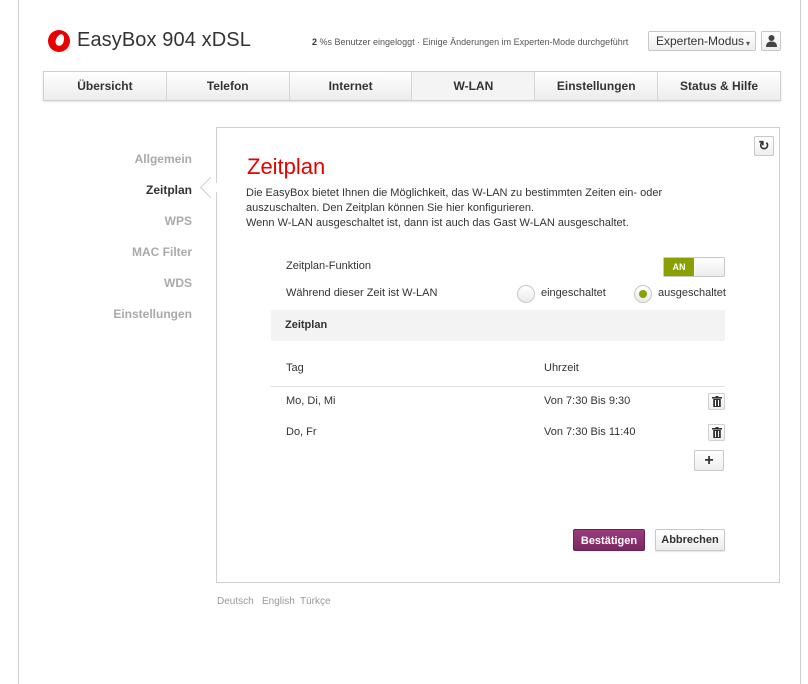  Describe the element at coordinates (136, 320) in the screenshot. I see `sidebar-item-einstellungen: Einstellungen` at that location.